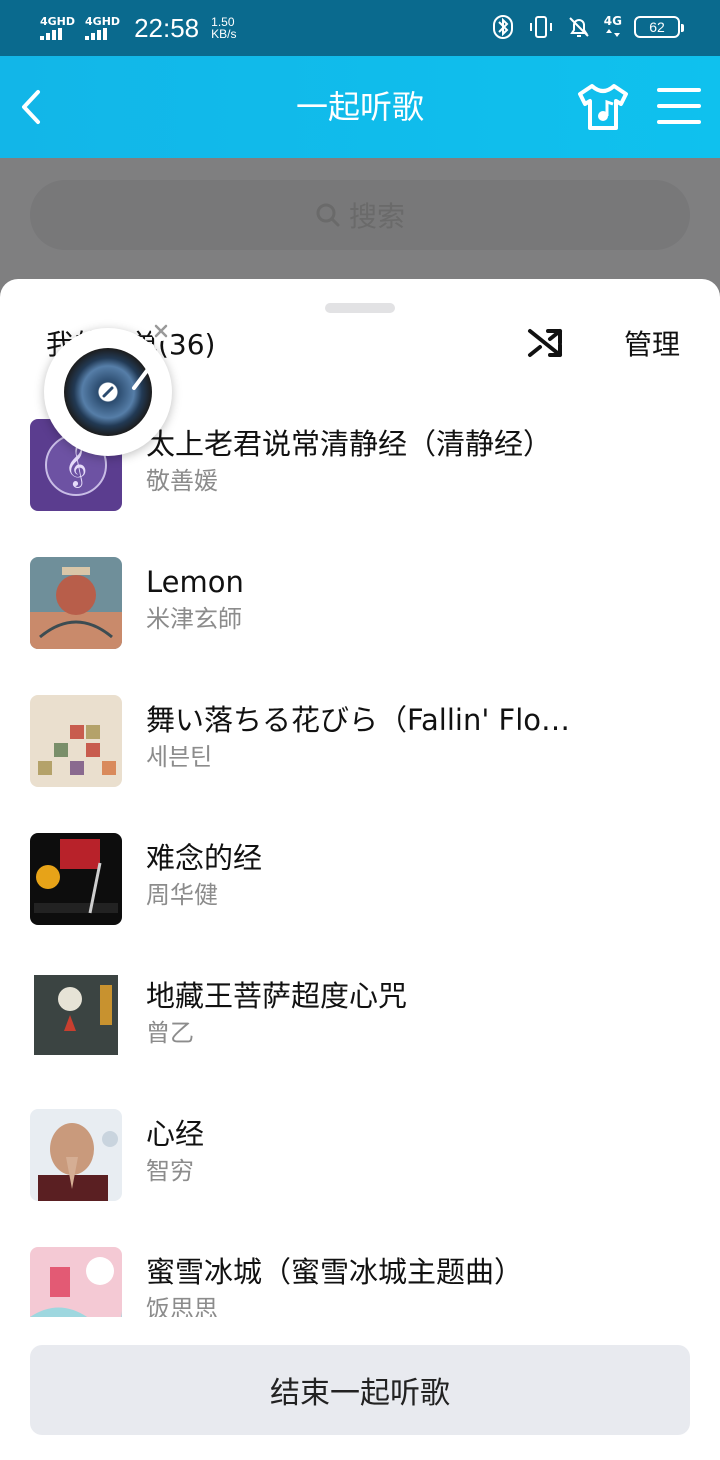 This screenshot has height=1460, width=720. What do you see at coordinates (161, 331) in the screenshot?
I see `close-icon` at bounding box center [161, 331].